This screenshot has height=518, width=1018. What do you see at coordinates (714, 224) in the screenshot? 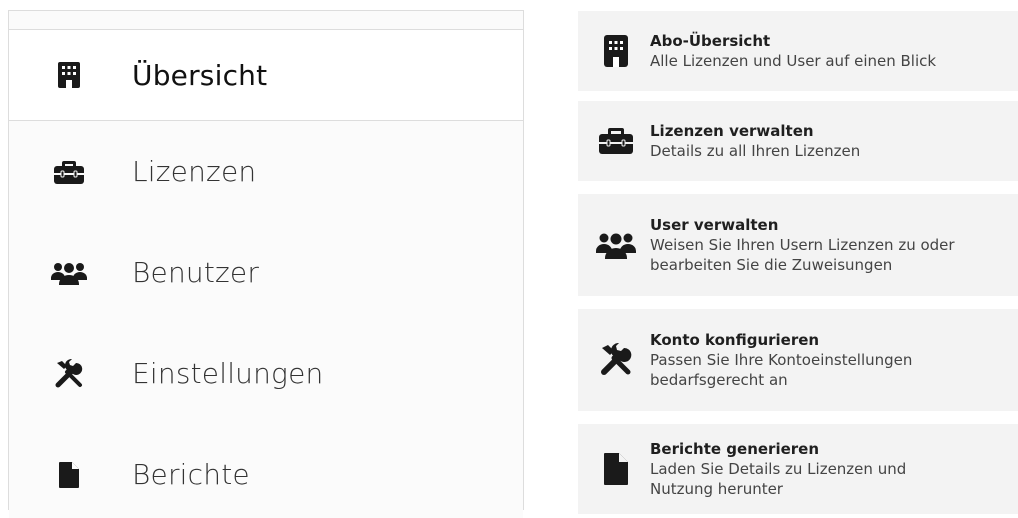
I see `card-title: User verwalten` at bounding box center [714, 224].